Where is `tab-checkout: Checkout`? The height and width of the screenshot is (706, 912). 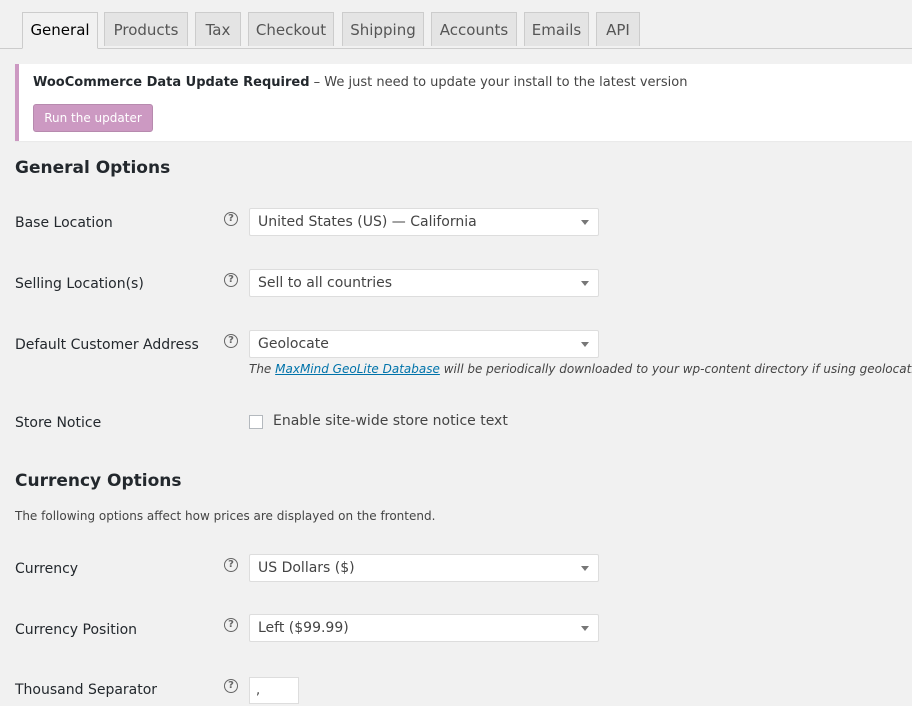 tab-checkout: Checkout is located at coordinates (291, 29).